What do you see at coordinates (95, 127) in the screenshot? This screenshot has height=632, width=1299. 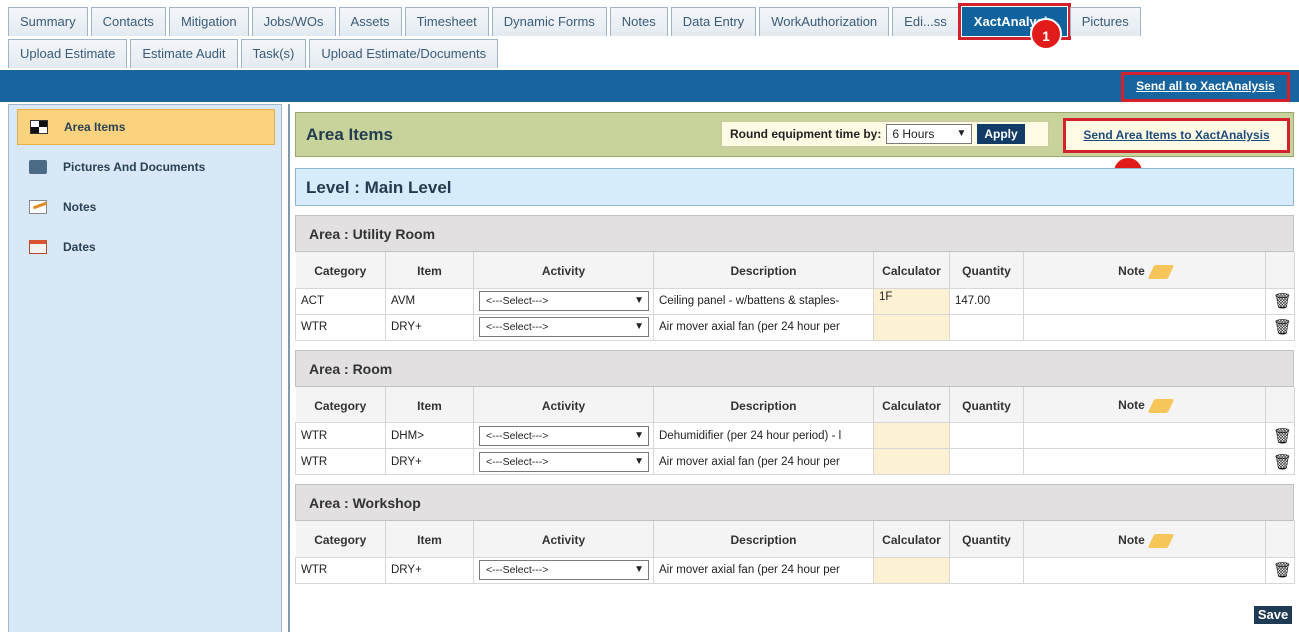 I see `sidebar-item-label: Area Items` at bounding box center [95, 127].